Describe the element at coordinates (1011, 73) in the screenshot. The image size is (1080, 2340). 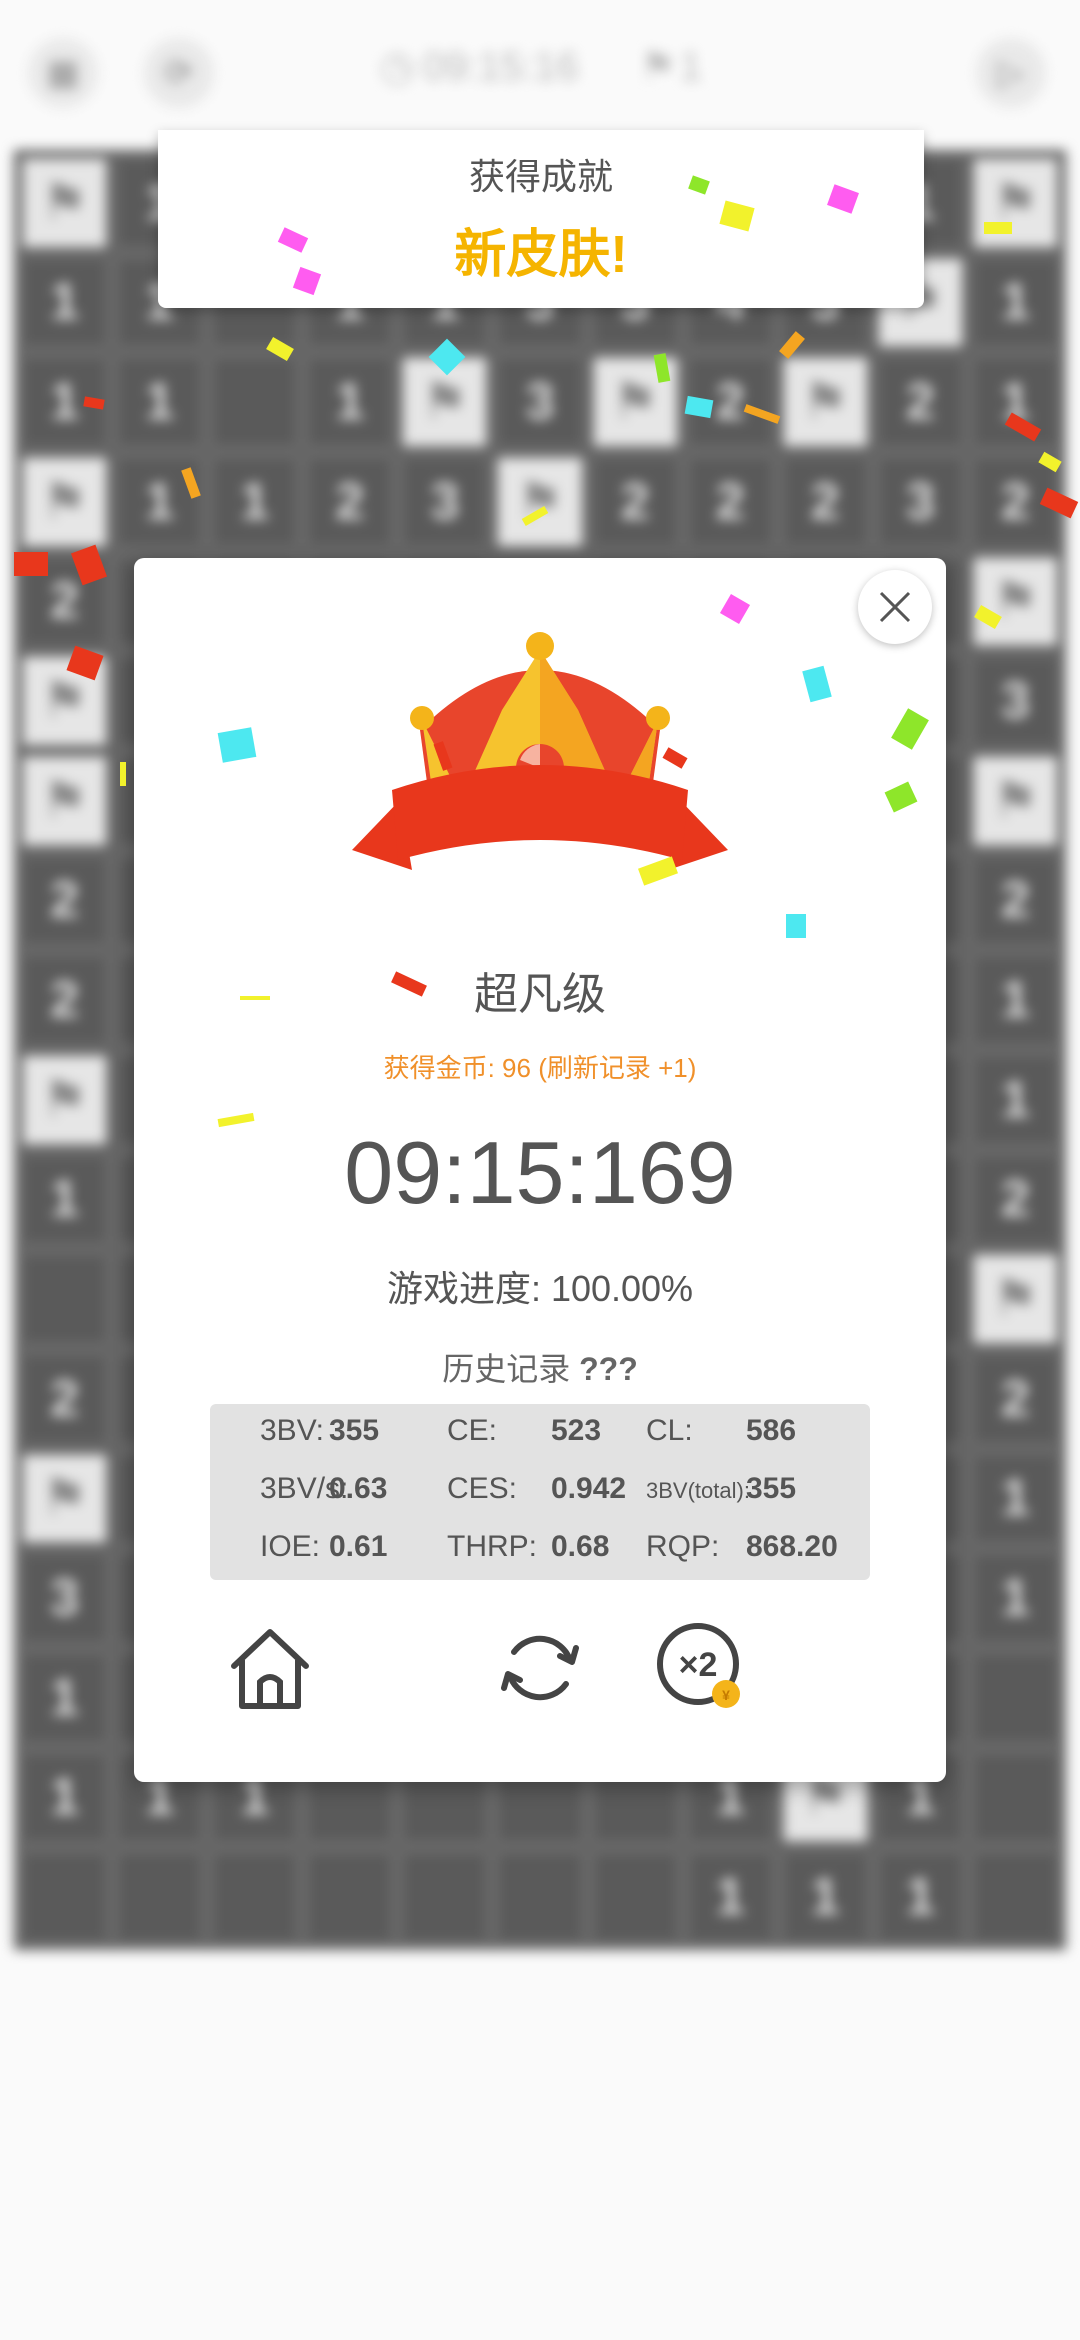
I see `play-icon: ▷` at that location.